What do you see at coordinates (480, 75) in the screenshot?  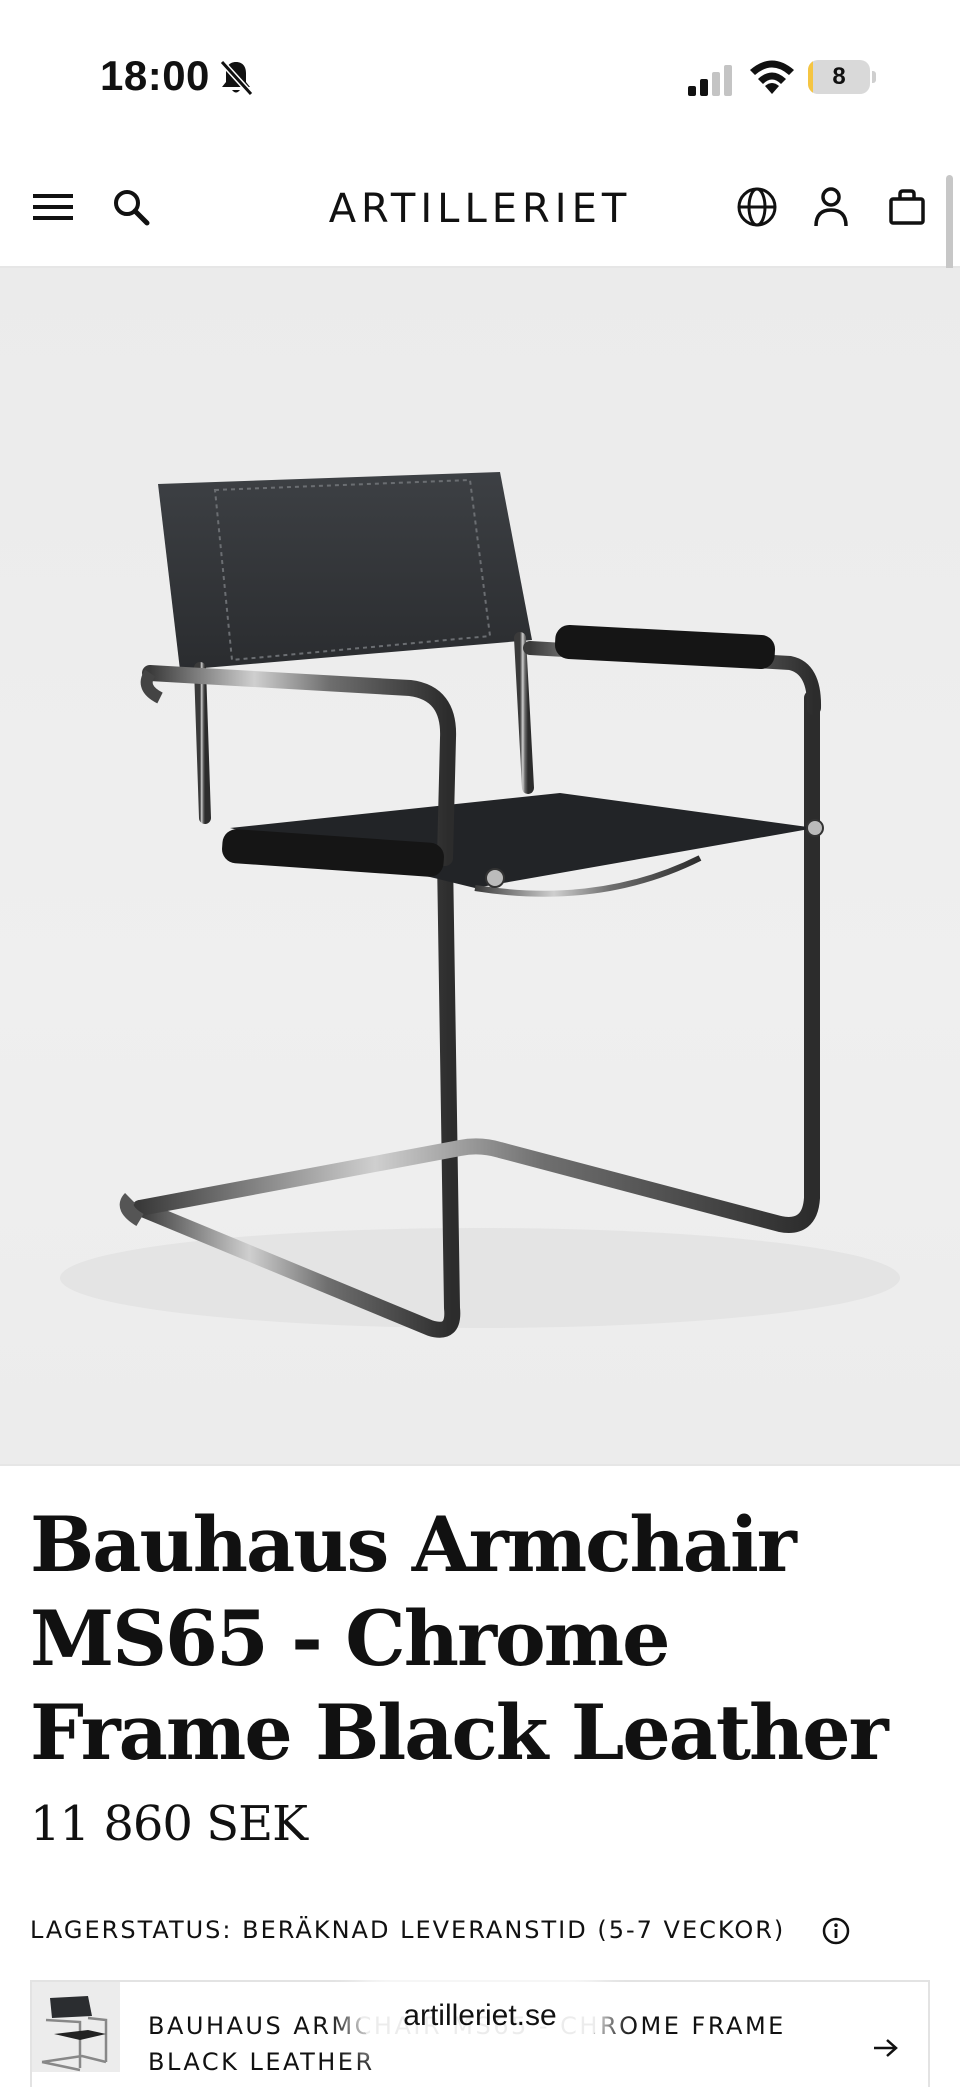 I see `status-bar: 18:00 8` at bounding box center [480, 75].